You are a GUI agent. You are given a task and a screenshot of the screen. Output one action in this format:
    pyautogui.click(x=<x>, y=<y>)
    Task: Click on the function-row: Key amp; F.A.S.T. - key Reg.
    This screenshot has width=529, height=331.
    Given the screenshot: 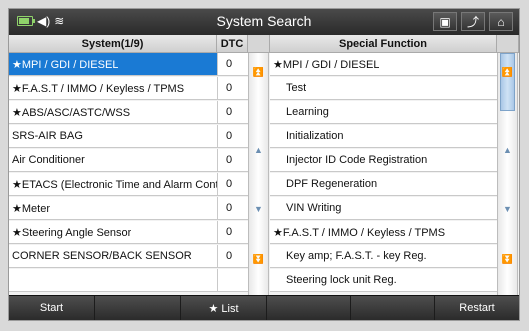 What is the action you would take?
    pyautogui.click(x=383, y=256)
    